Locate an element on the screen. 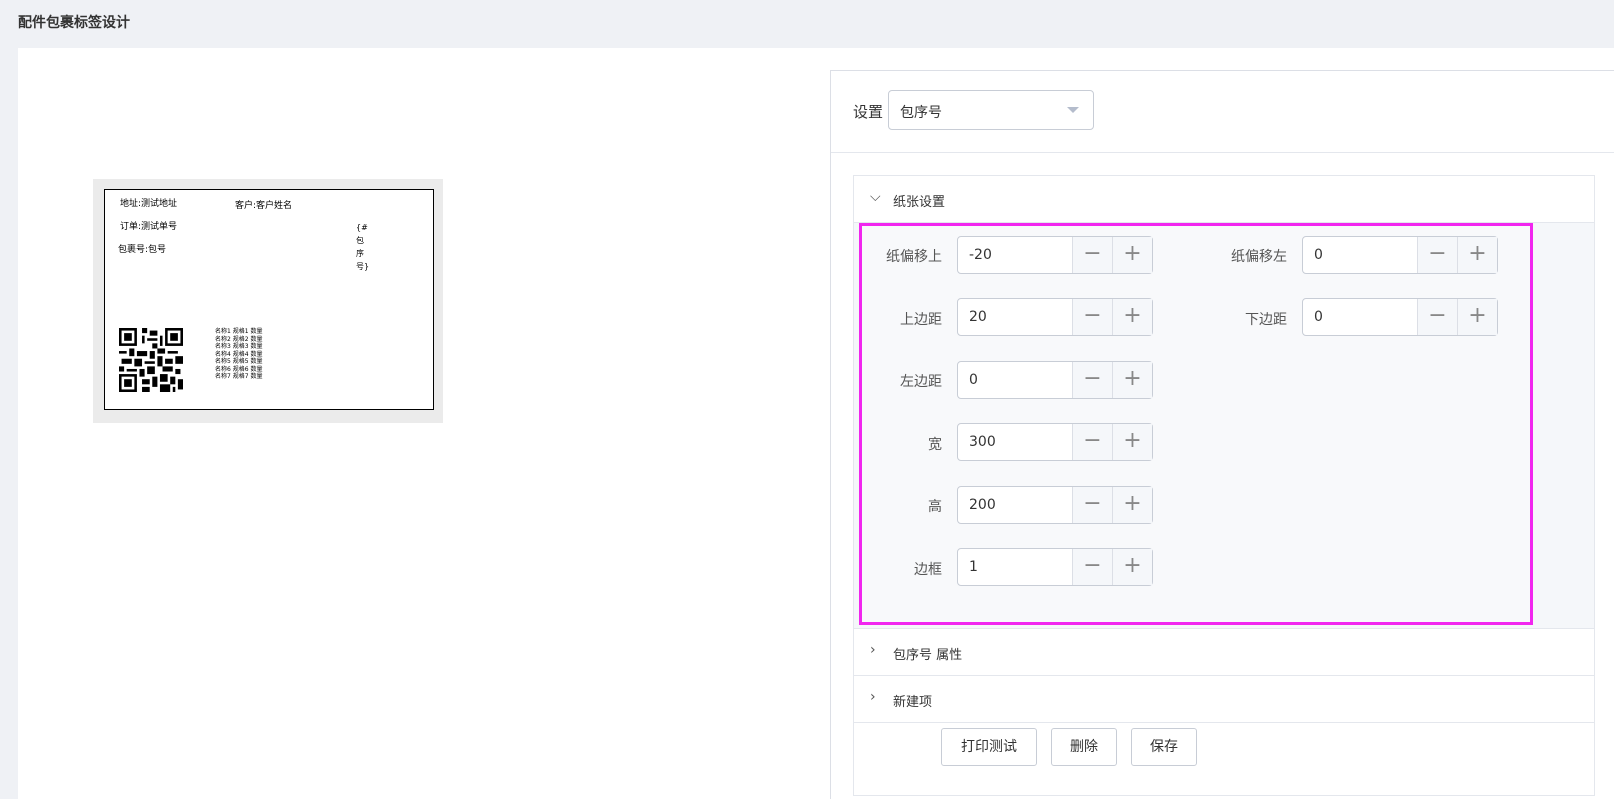 The image size is (1614, 799). stepper-value: 300 is located at coordinates (982, 442).